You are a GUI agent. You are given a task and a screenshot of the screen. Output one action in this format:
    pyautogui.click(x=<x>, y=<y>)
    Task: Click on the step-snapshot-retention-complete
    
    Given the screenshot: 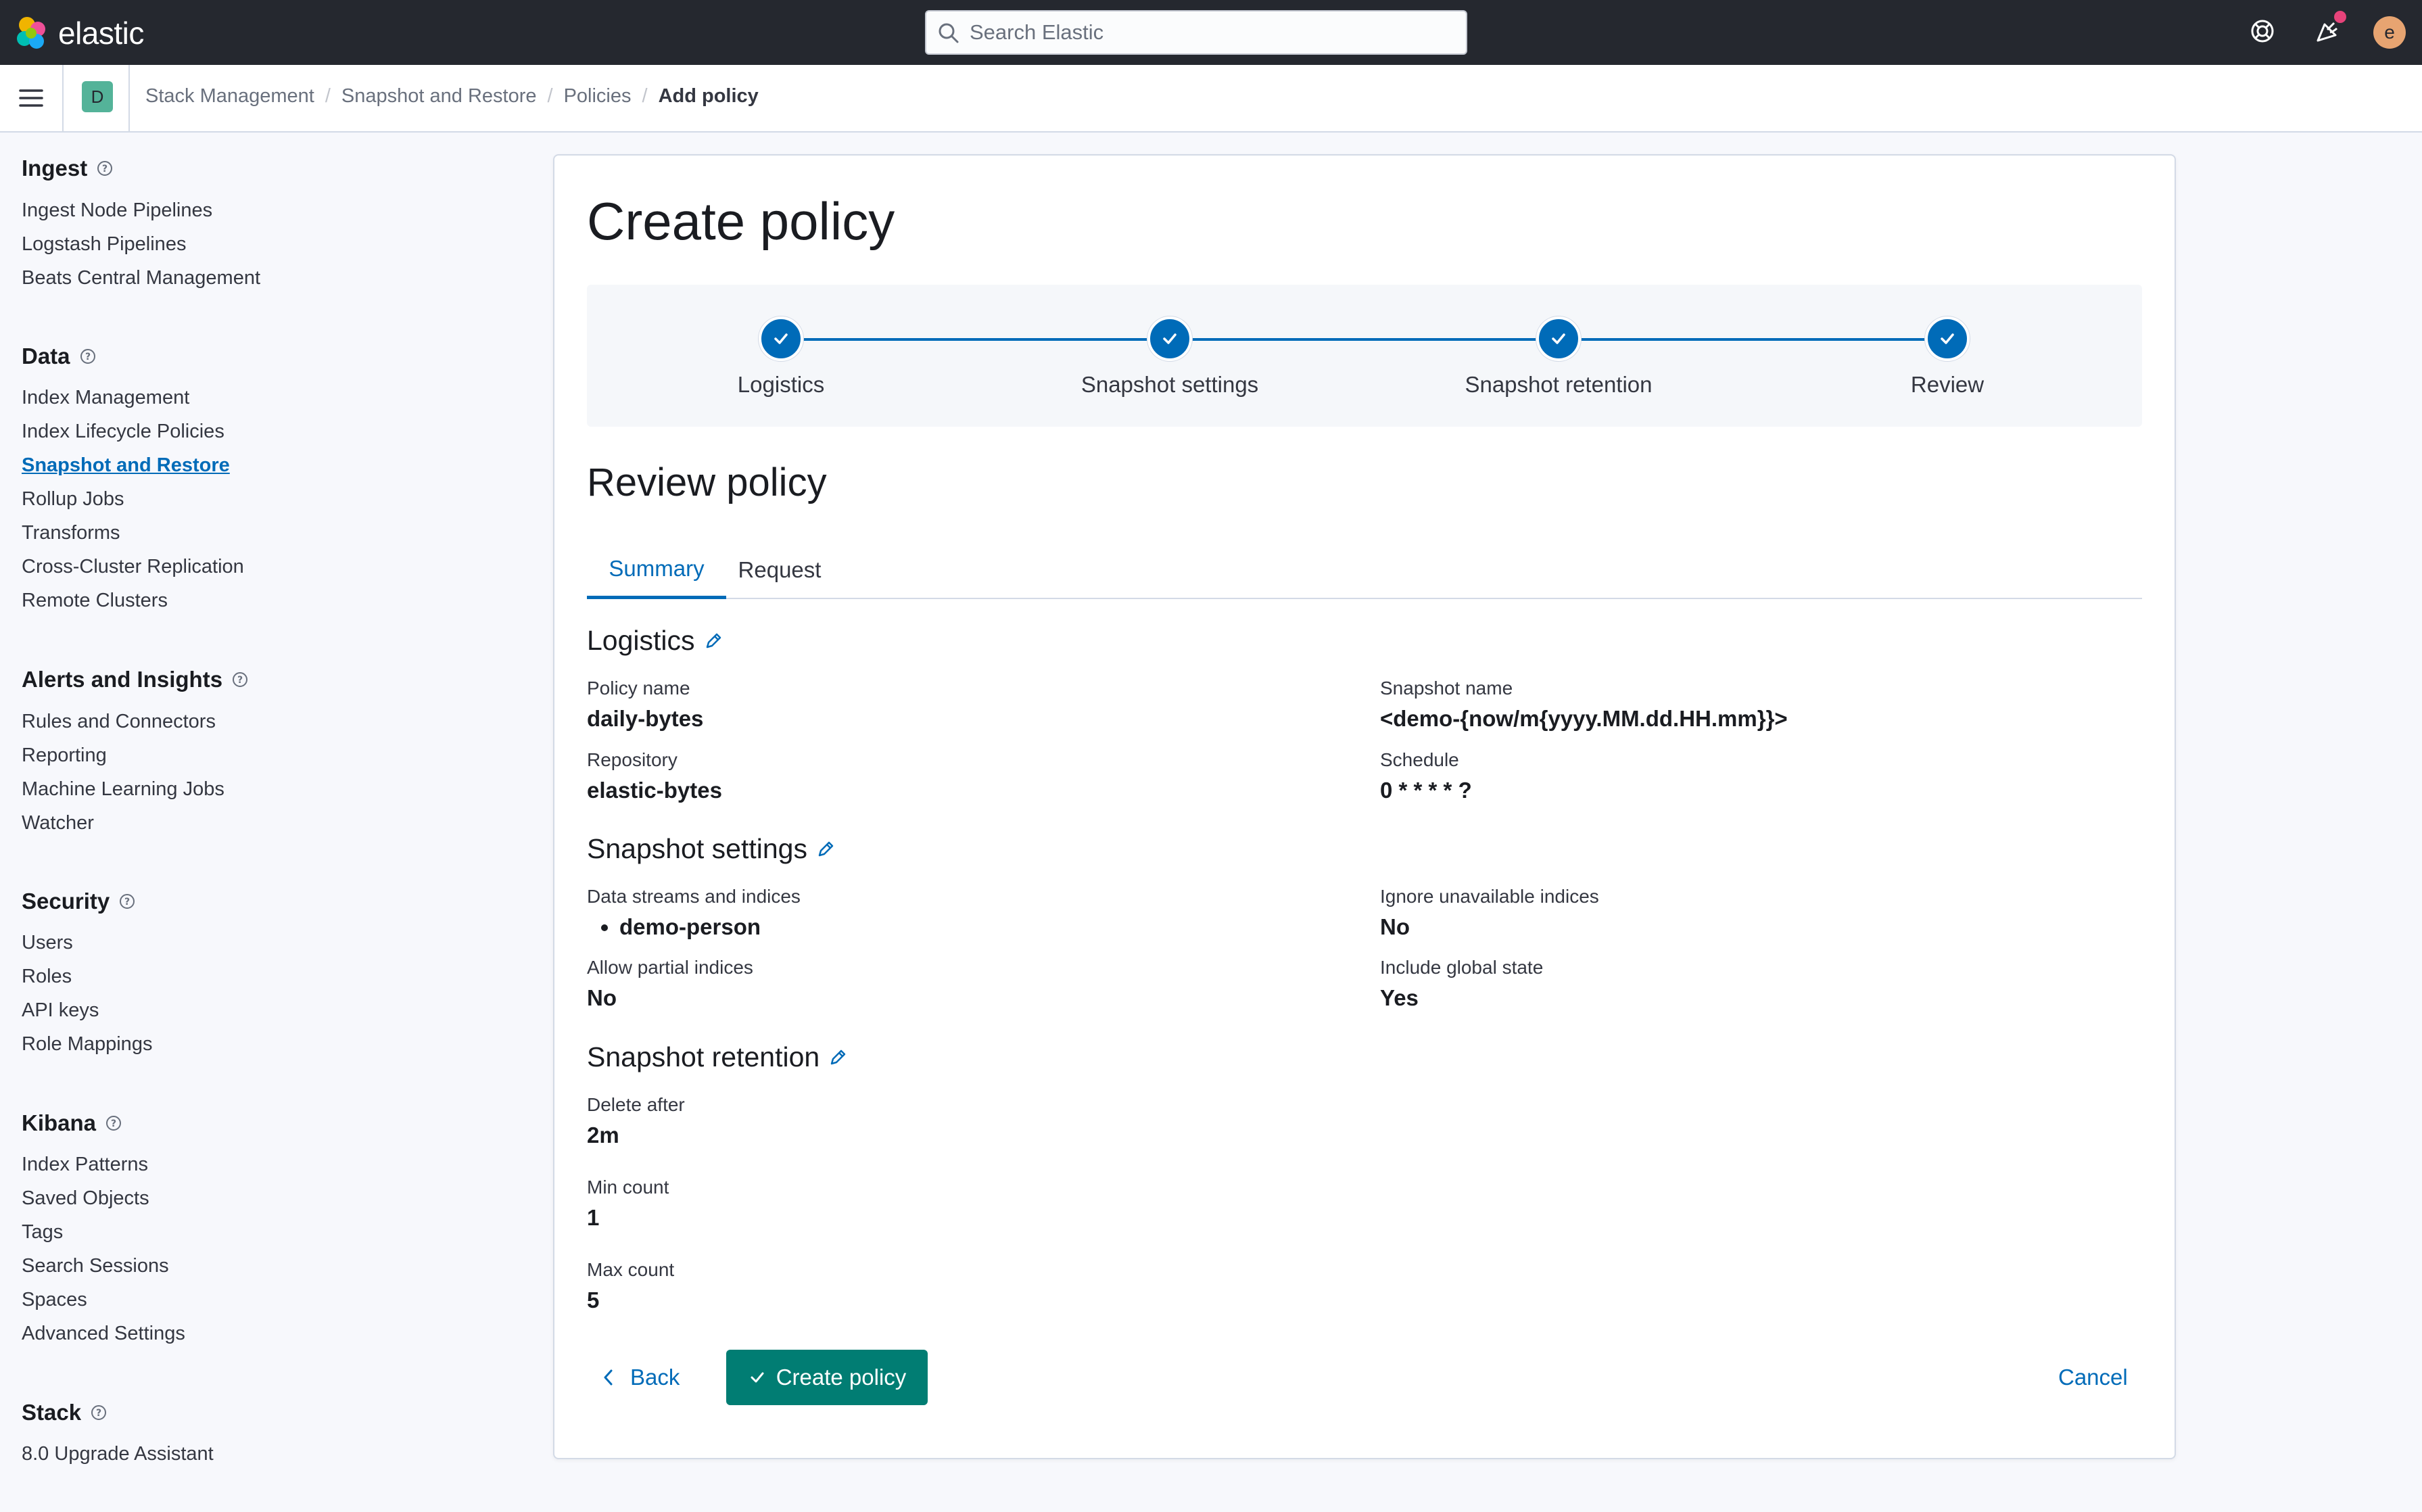 What is the action you would take?
    pyautogui.click(x=1559, y=338)
    